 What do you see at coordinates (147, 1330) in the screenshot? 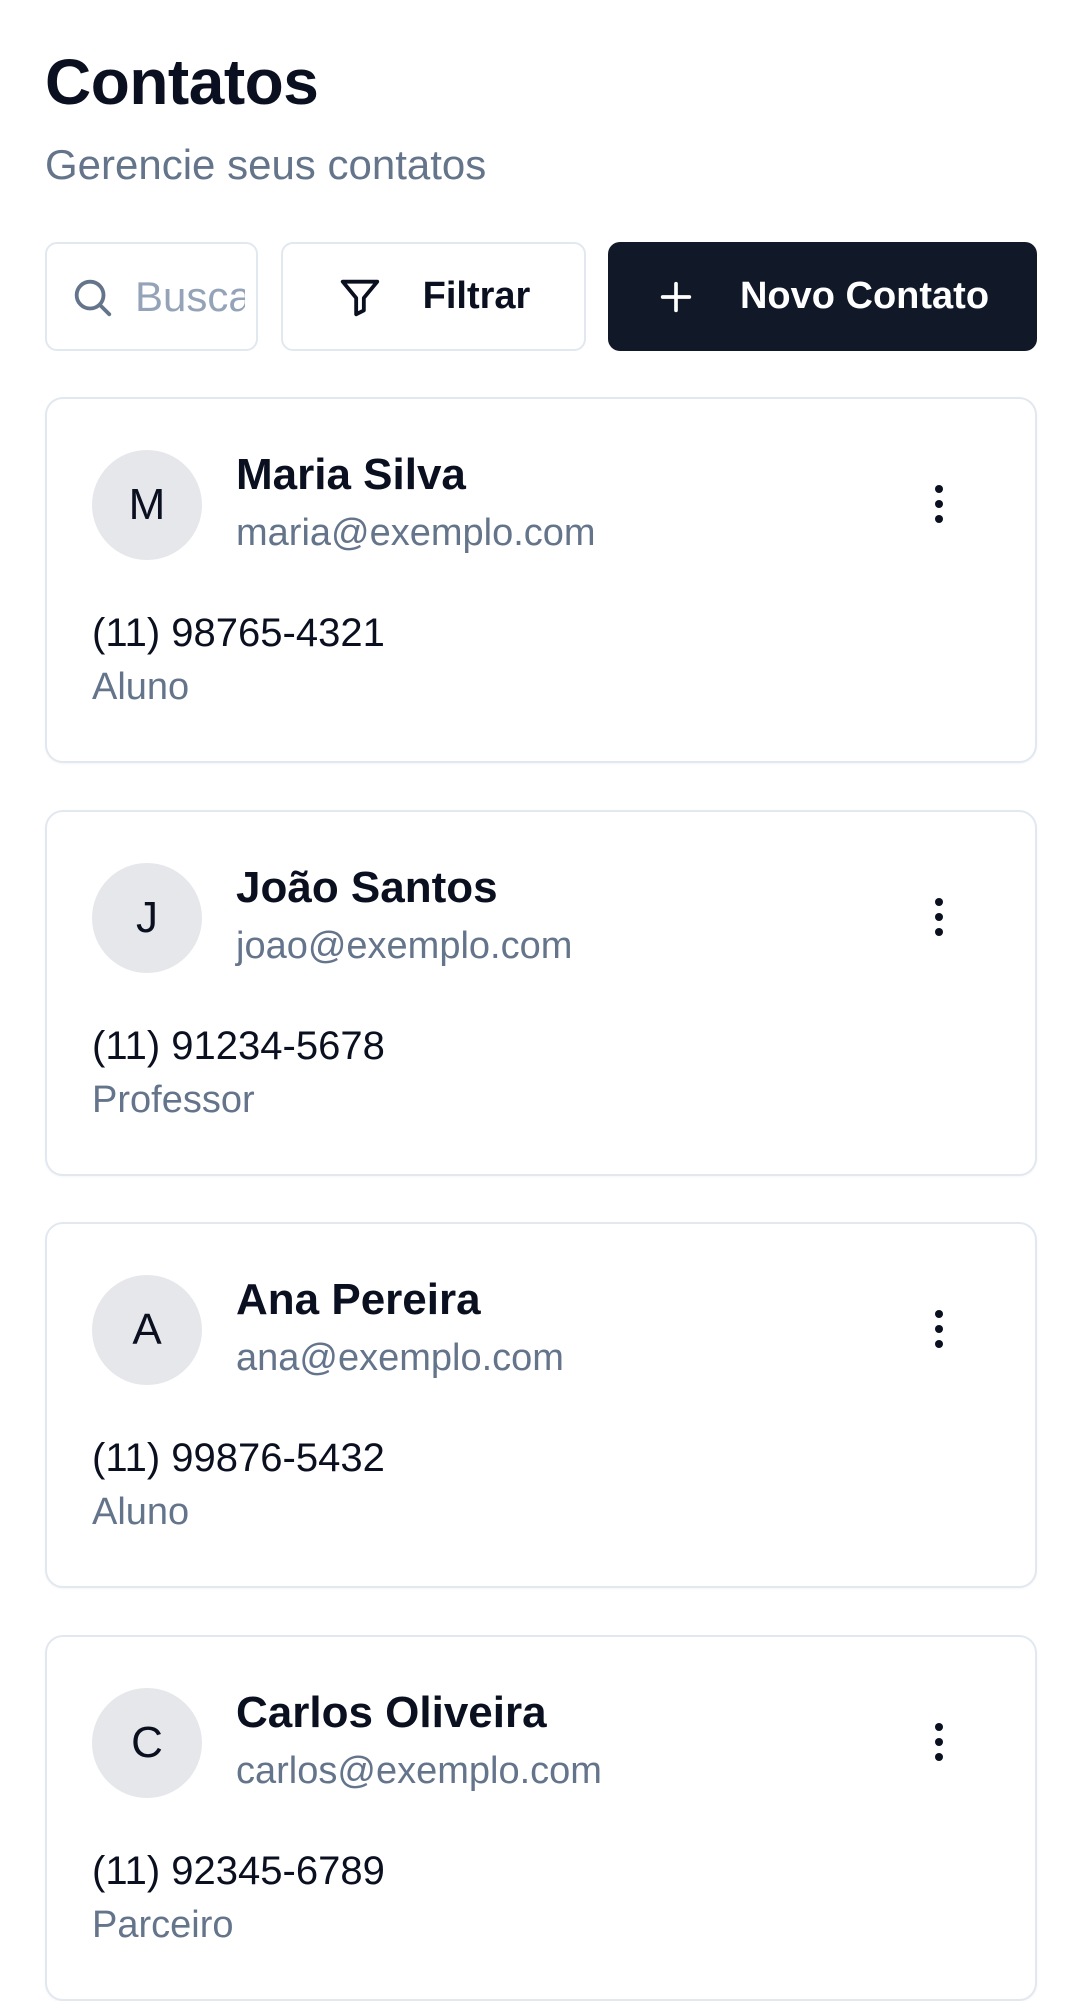
I see `avatar: A` at bounding box center [147, 1330].